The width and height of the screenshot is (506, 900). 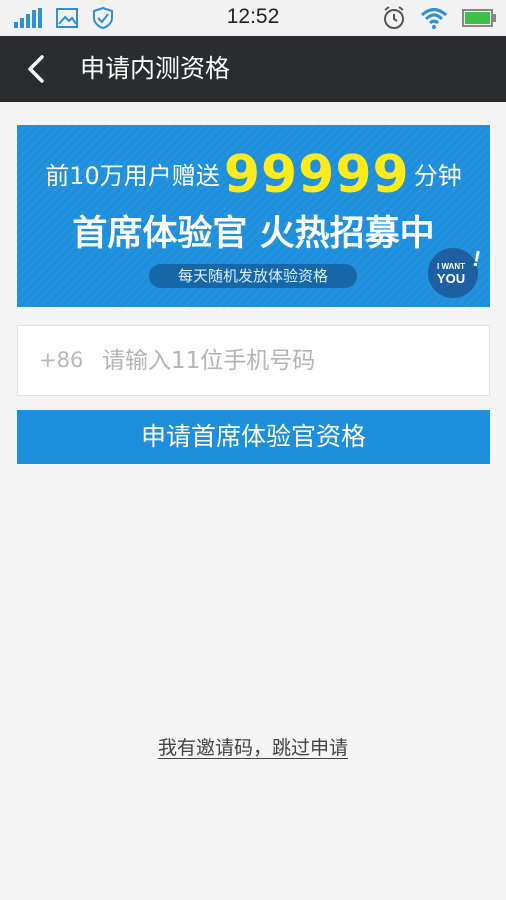 What do you see at coordinates (253, 18) in the screenshot?
I see `status-bar: 12:52` at bounding box center [253, 18].